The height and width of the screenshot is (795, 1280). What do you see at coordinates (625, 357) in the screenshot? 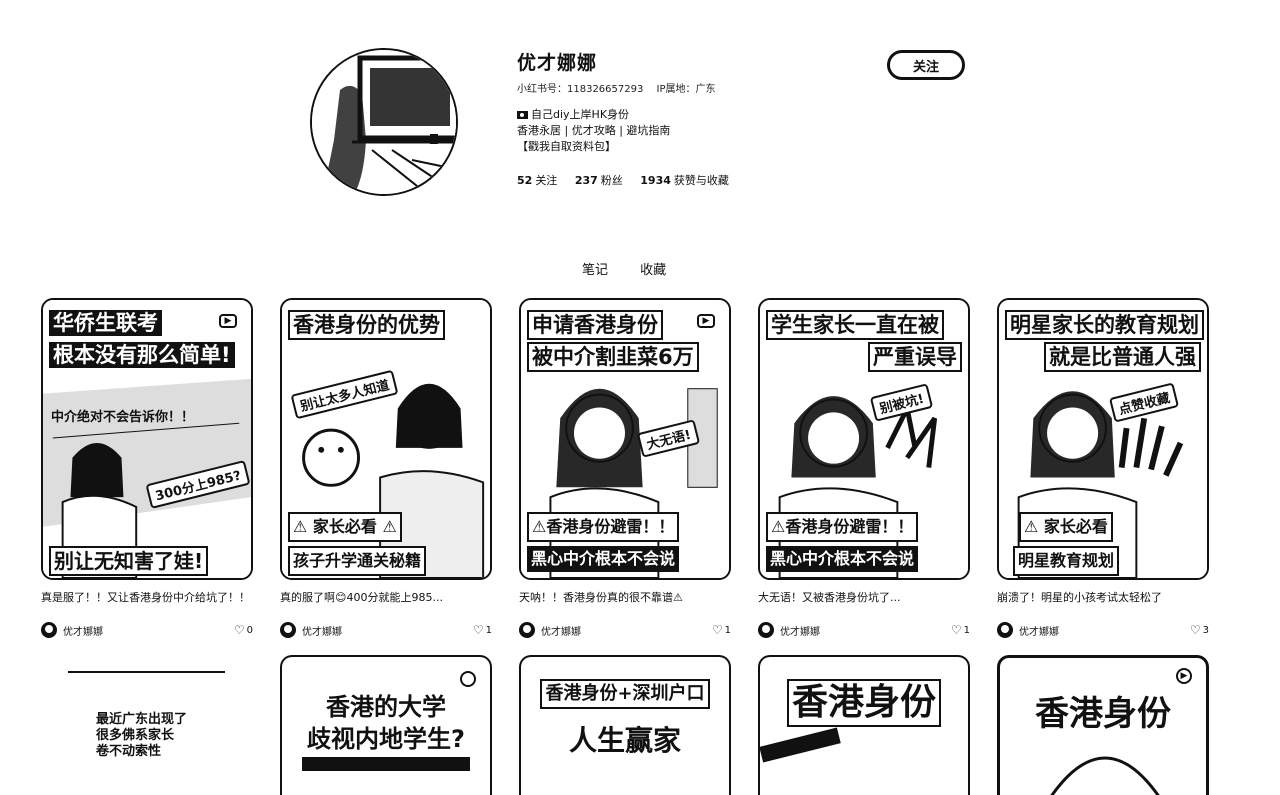
I see `cover-title-2: 被中介割韭菜6万` at bounding box center [625, 357].